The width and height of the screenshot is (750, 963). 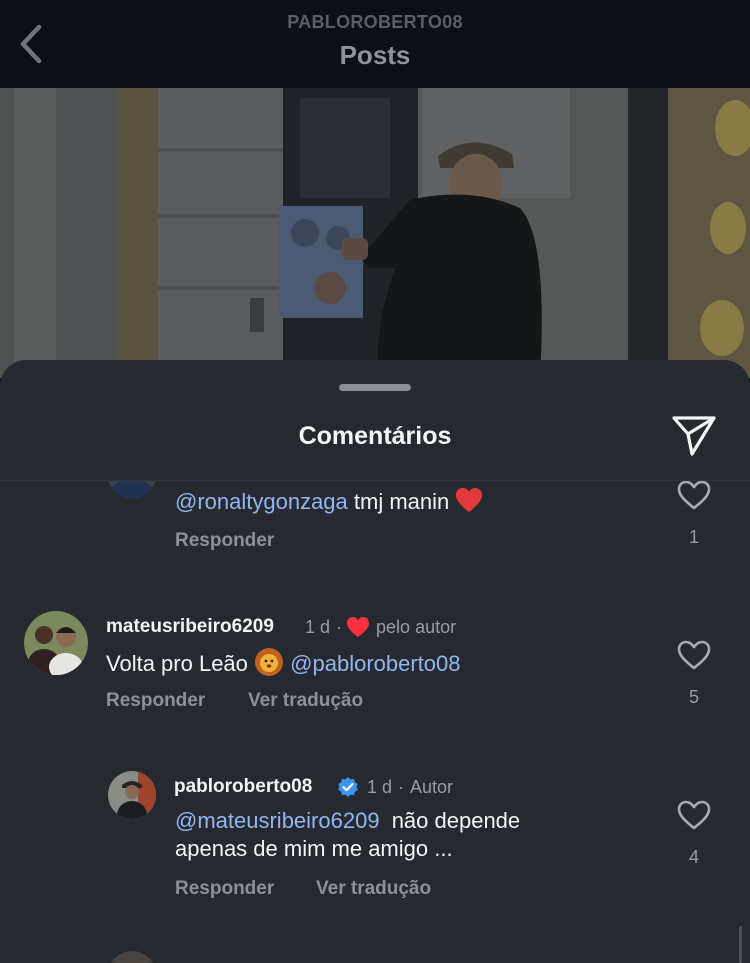 I want to click on share-button, so click(x=694, y=436).